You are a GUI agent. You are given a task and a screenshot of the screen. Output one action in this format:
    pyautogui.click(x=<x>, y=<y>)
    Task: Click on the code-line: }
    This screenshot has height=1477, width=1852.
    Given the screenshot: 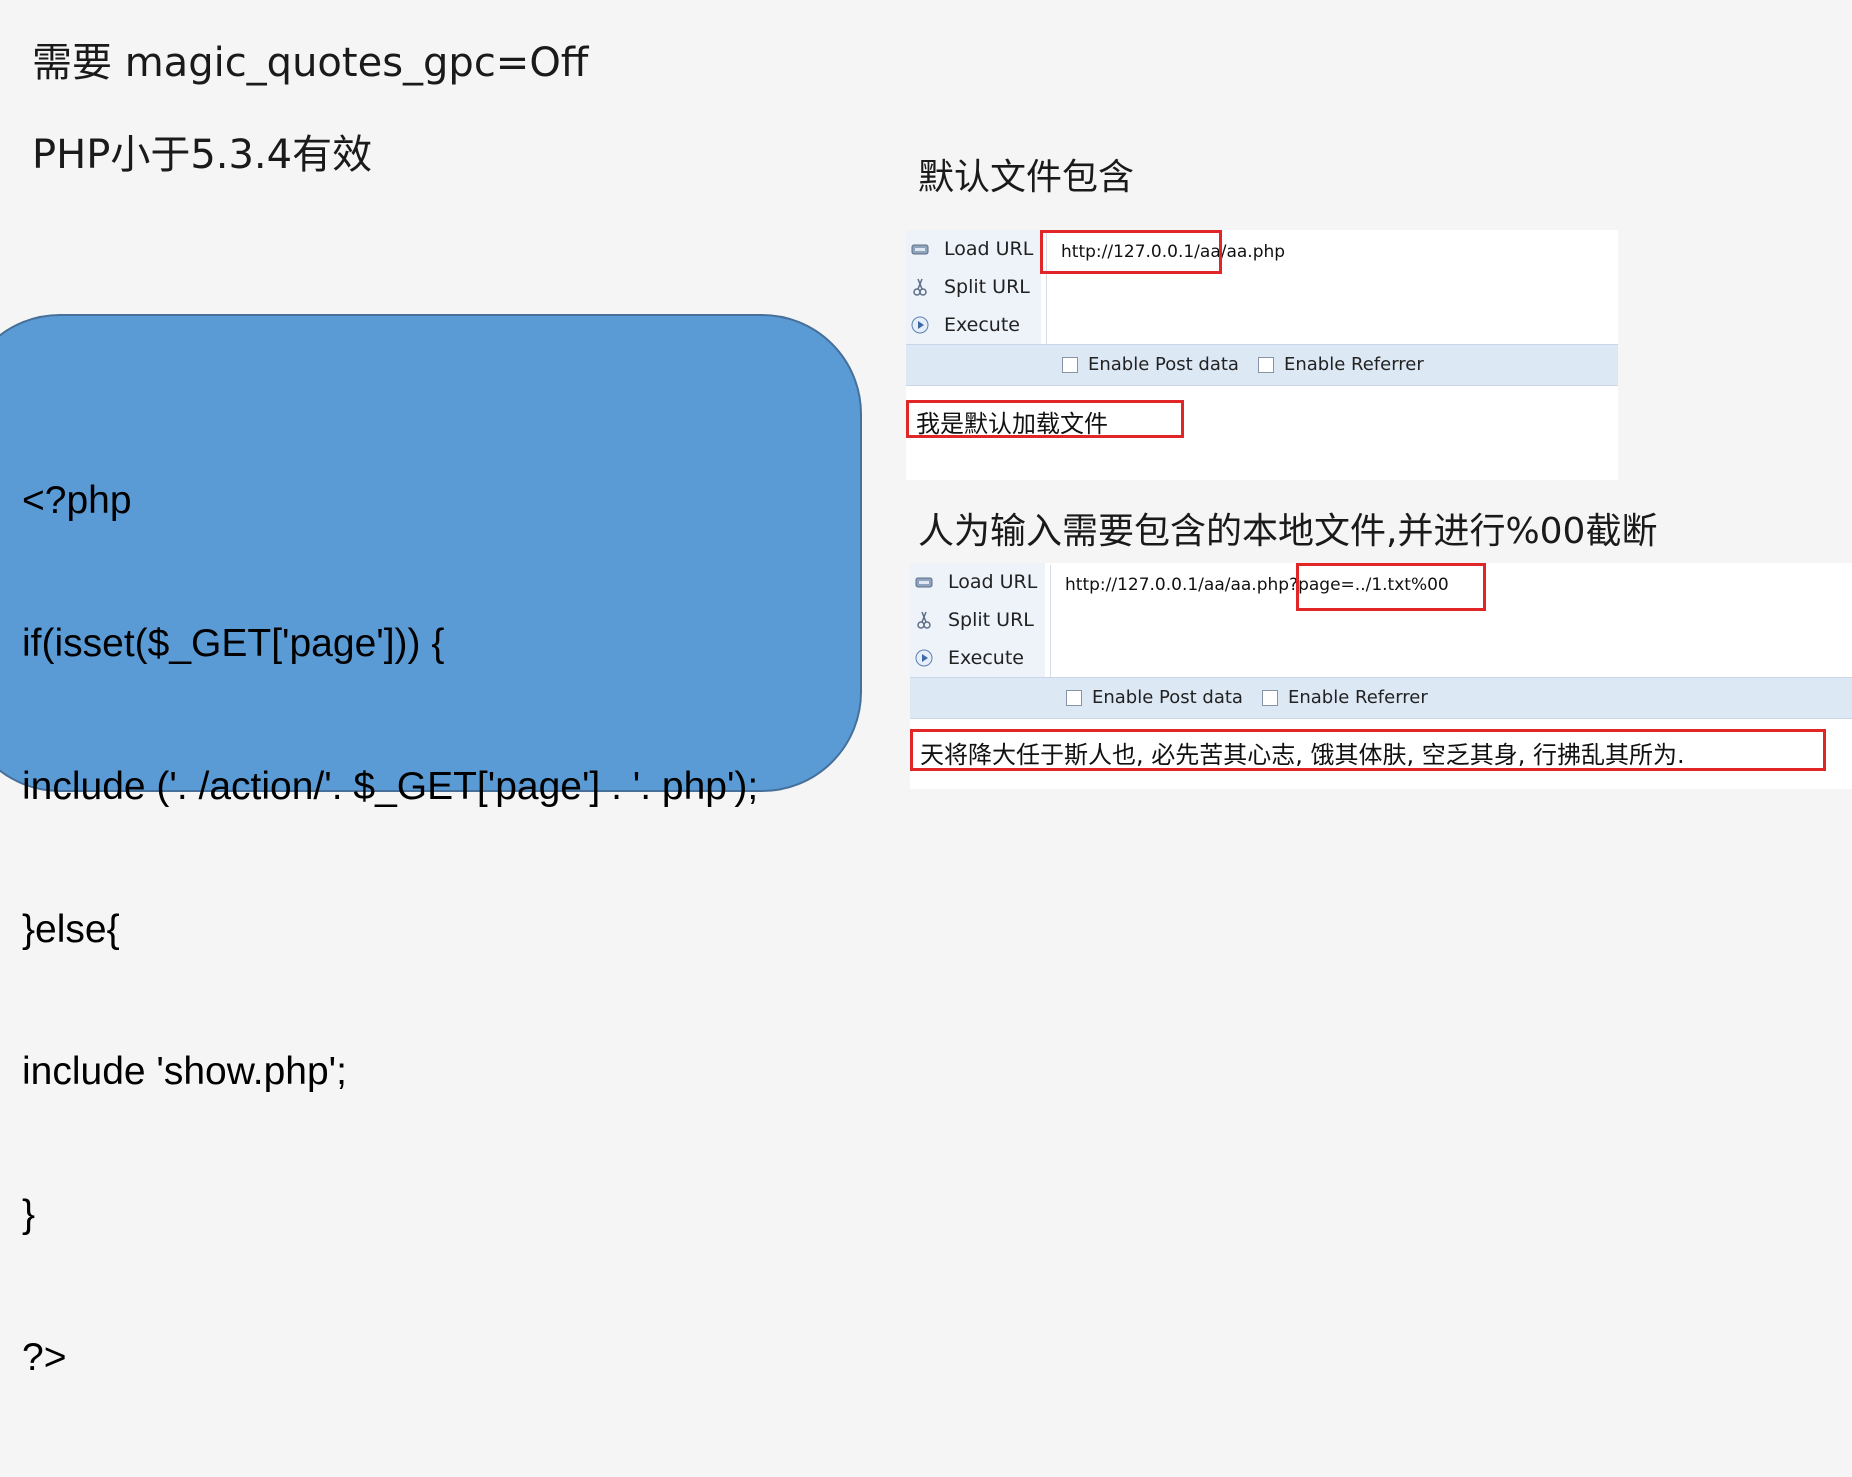 What is the action you would take?
    pyautogui.click(x=29, y=1215)
    